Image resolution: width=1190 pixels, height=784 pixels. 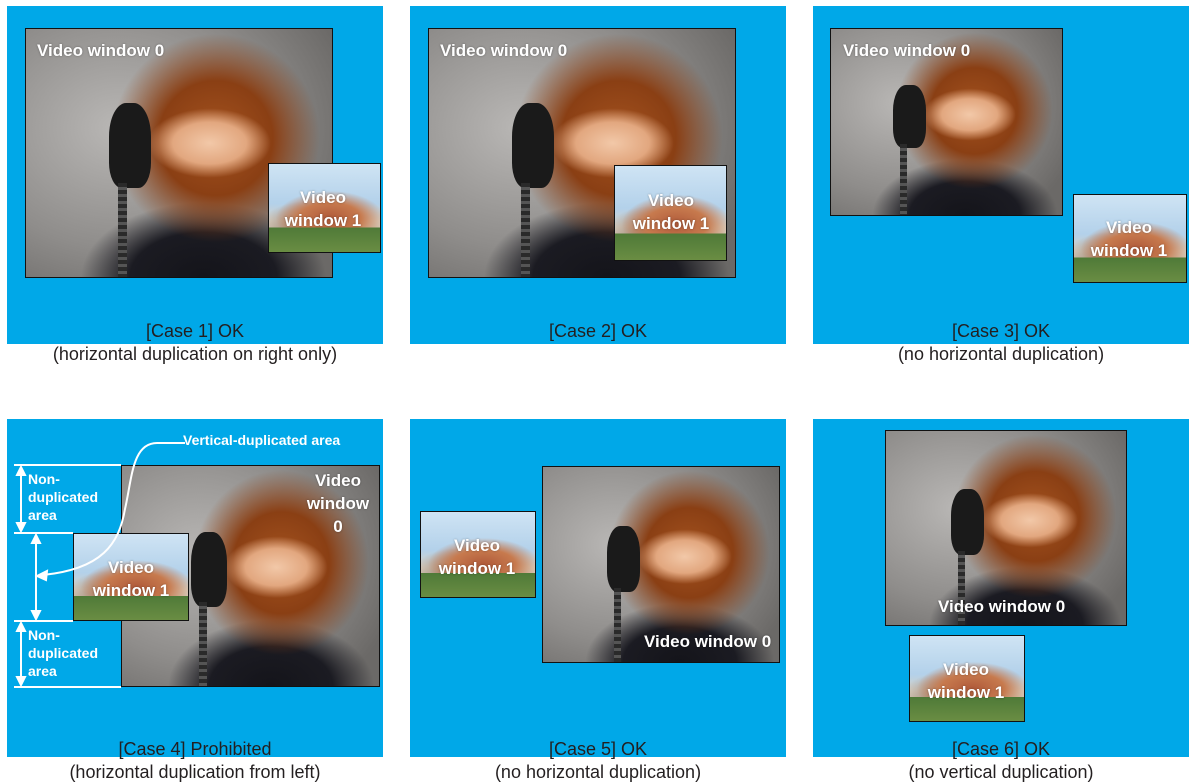 I want to click on caption-line2: (no vertical duplication), so click(x=1001, y=772).